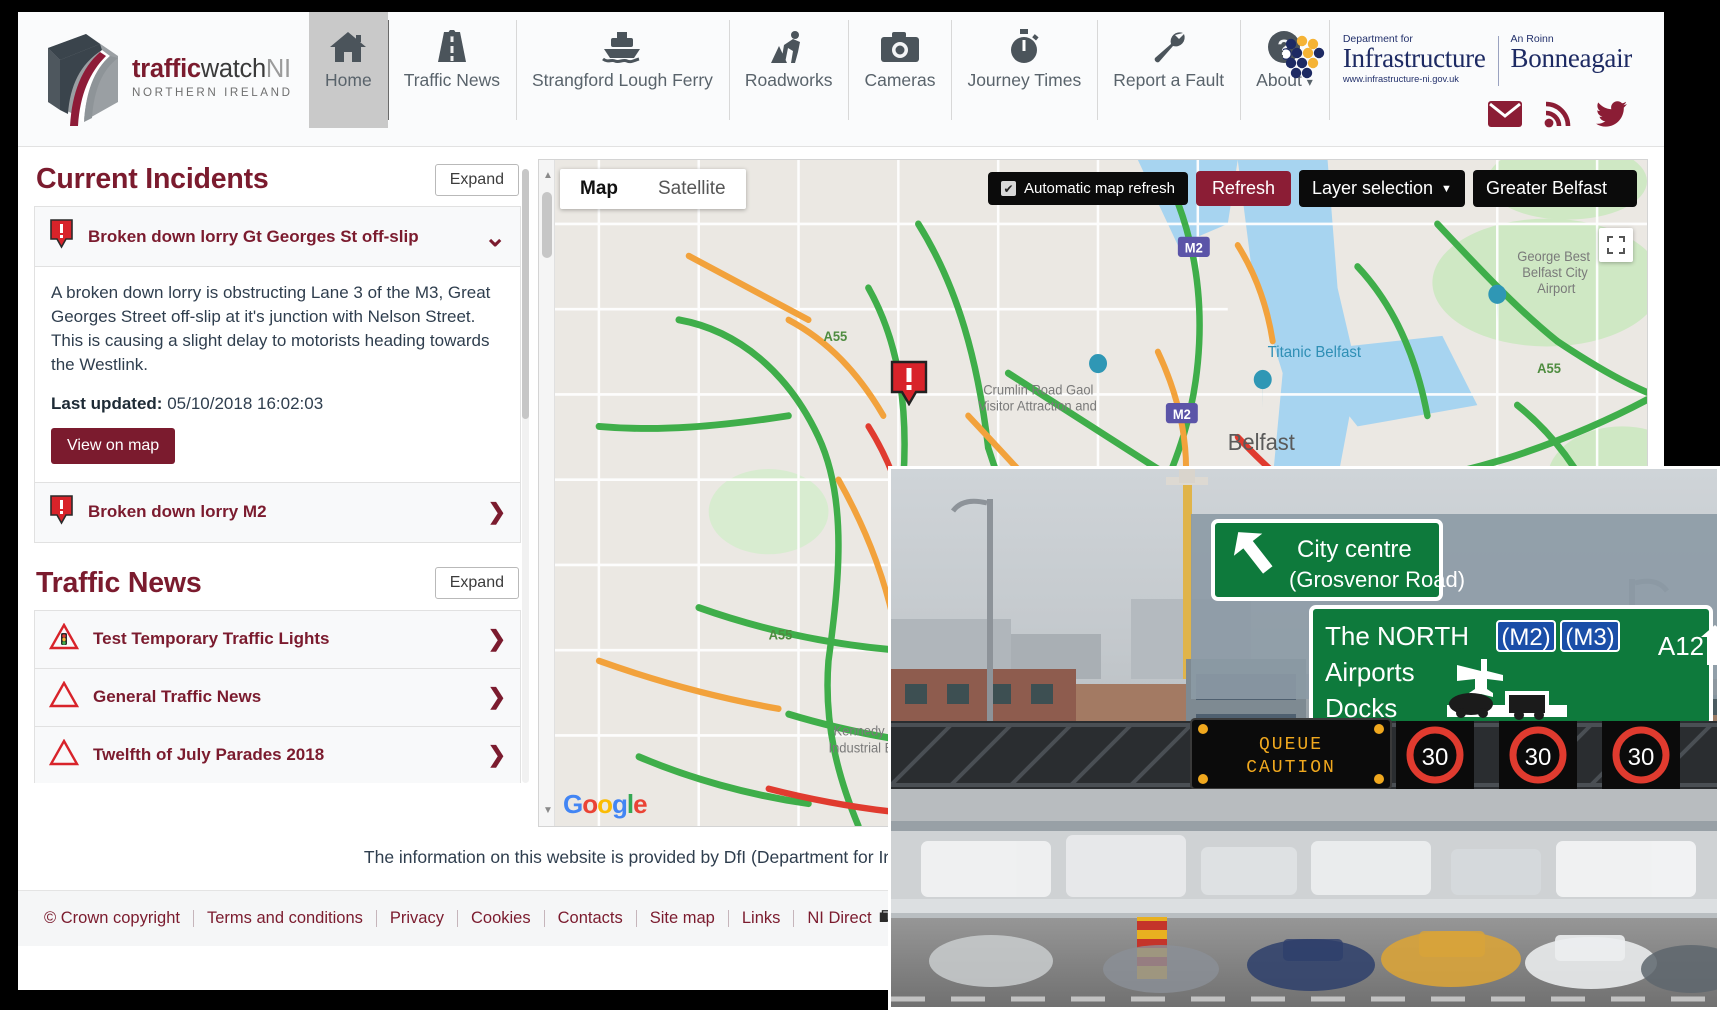  I want to click on news-item-2: Twelfth of July Parades 2018 ❯, so click(277, 754).